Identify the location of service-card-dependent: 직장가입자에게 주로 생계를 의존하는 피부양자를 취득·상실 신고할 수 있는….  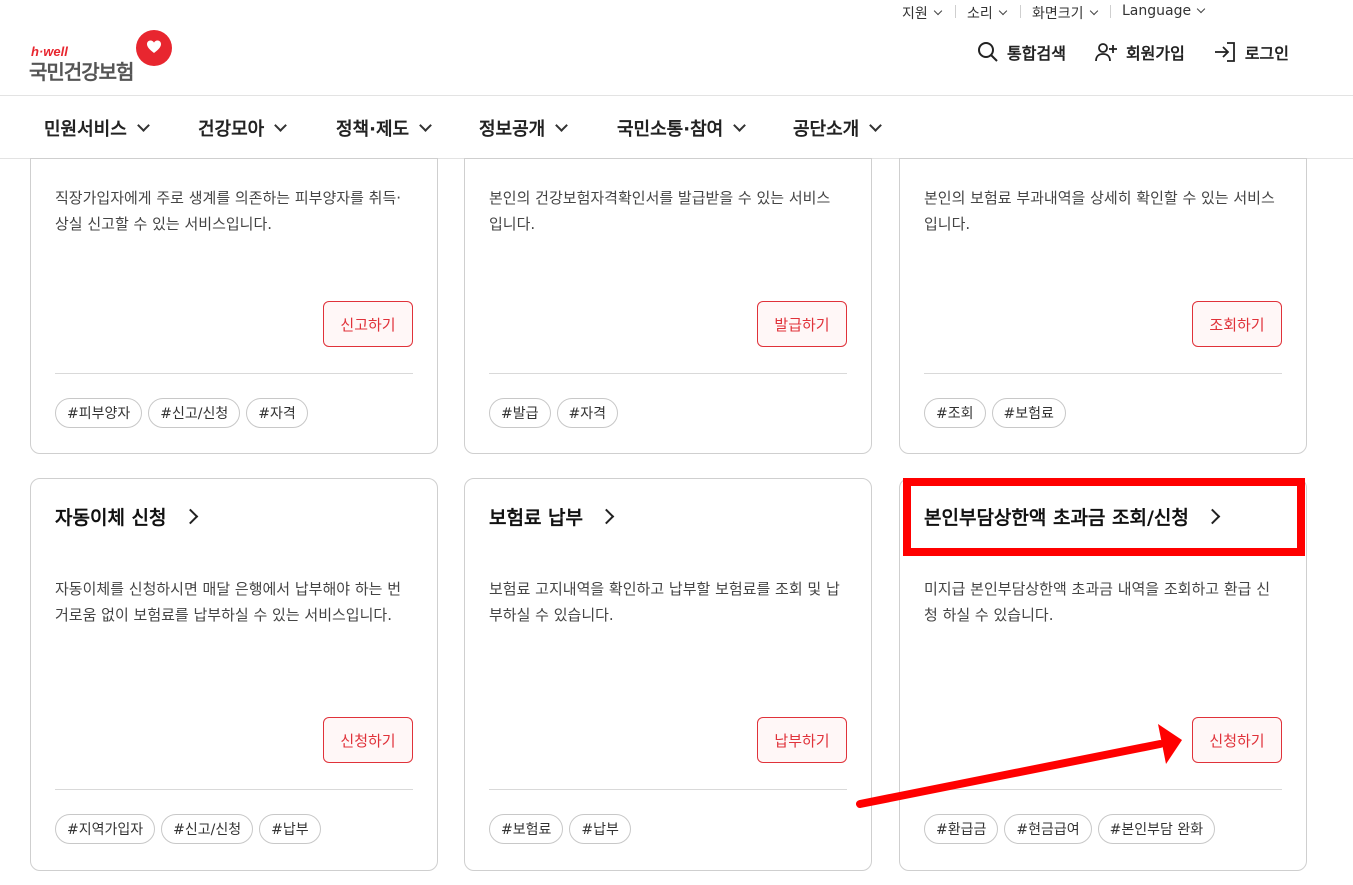
(234, 306).